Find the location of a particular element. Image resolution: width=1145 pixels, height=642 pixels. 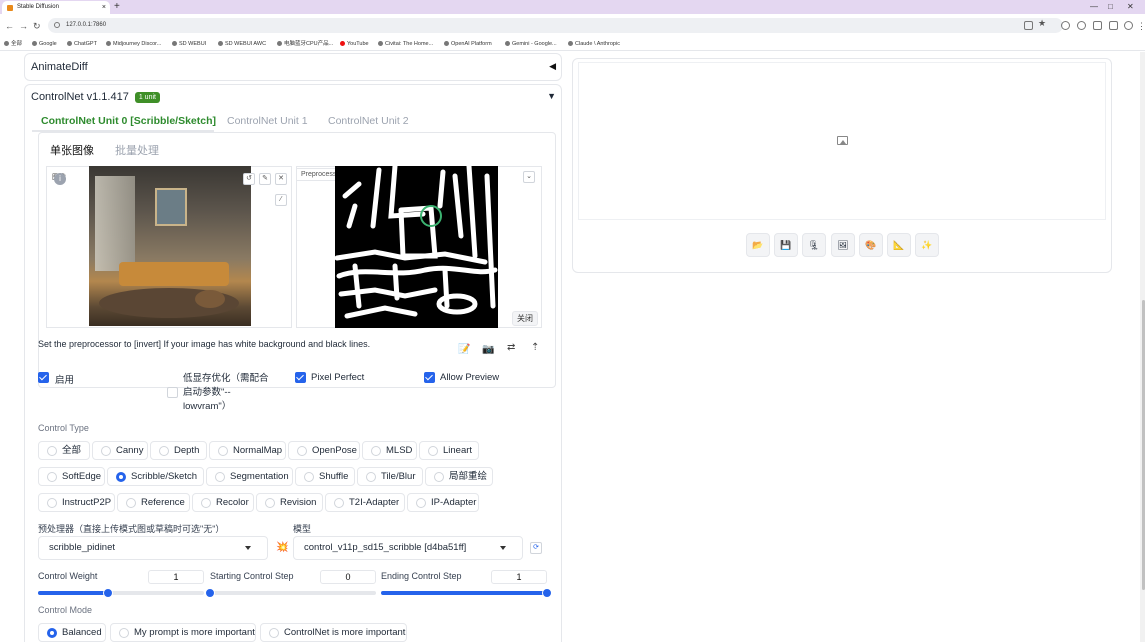

edit-icon: 📝 is located at coordinates (464, 349).